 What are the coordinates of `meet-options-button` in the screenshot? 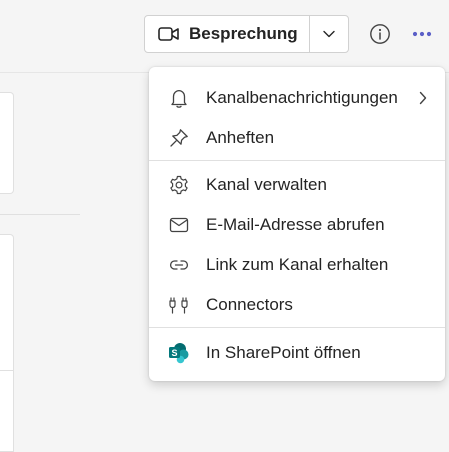 It's located at (329, 34).